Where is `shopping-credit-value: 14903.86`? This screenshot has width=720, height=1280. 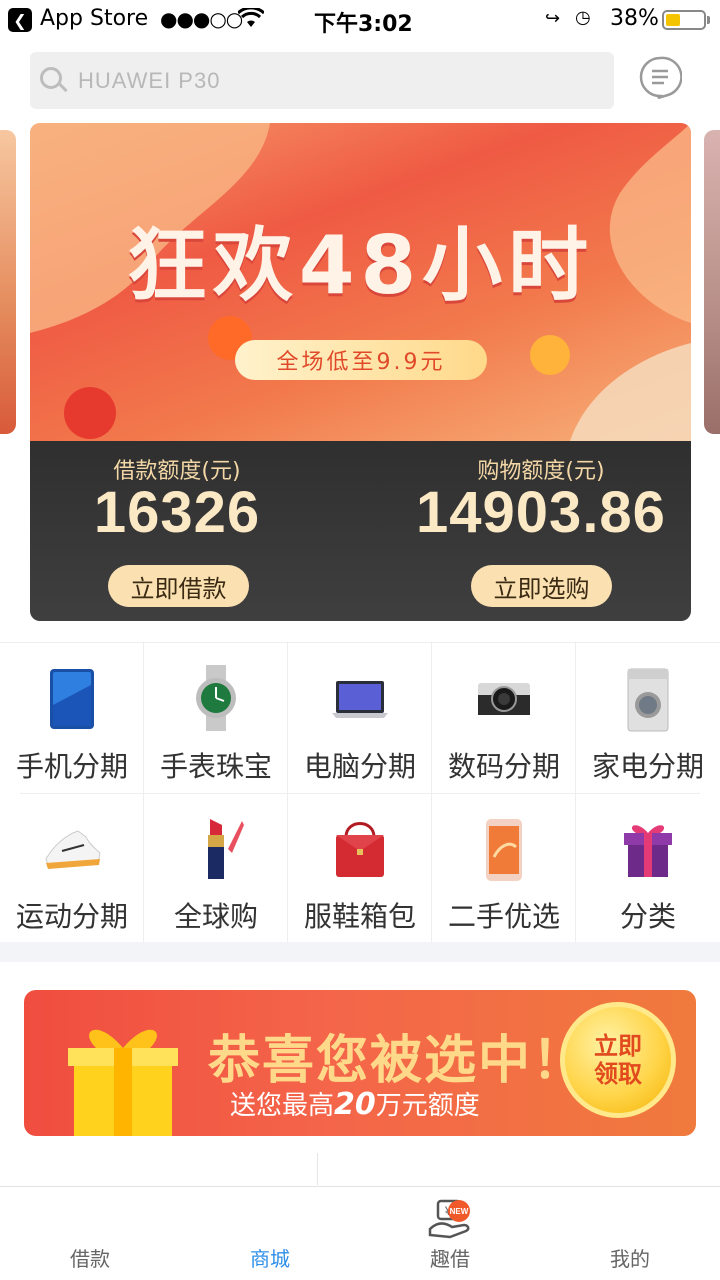 shopping-credit-value: 14903.86 is located at coordinates (541, 512).